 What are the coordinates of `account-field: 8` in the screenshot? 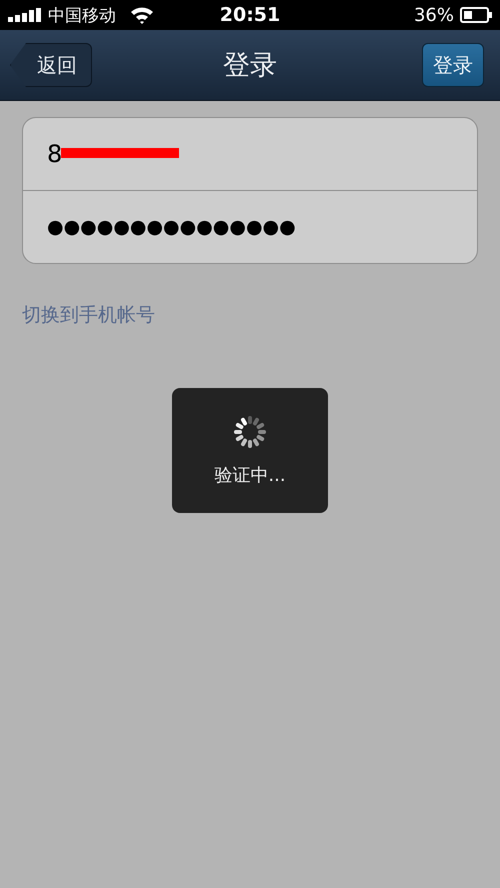 It's located at (197, 154).